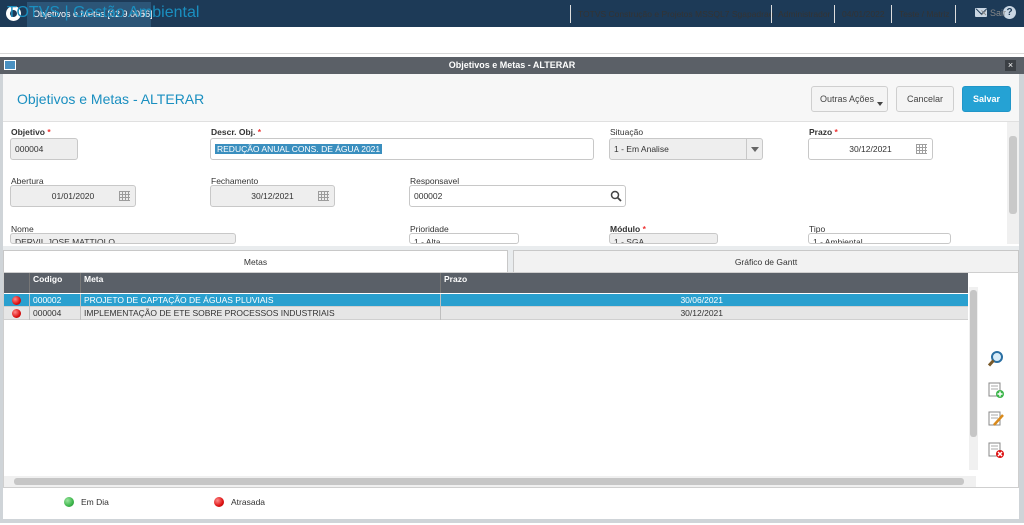 This screenshot has width=1024, height=525. Describe the element at coordinates (1010, 65) in the screenshot. I see `window-close-button: ×` at that location.